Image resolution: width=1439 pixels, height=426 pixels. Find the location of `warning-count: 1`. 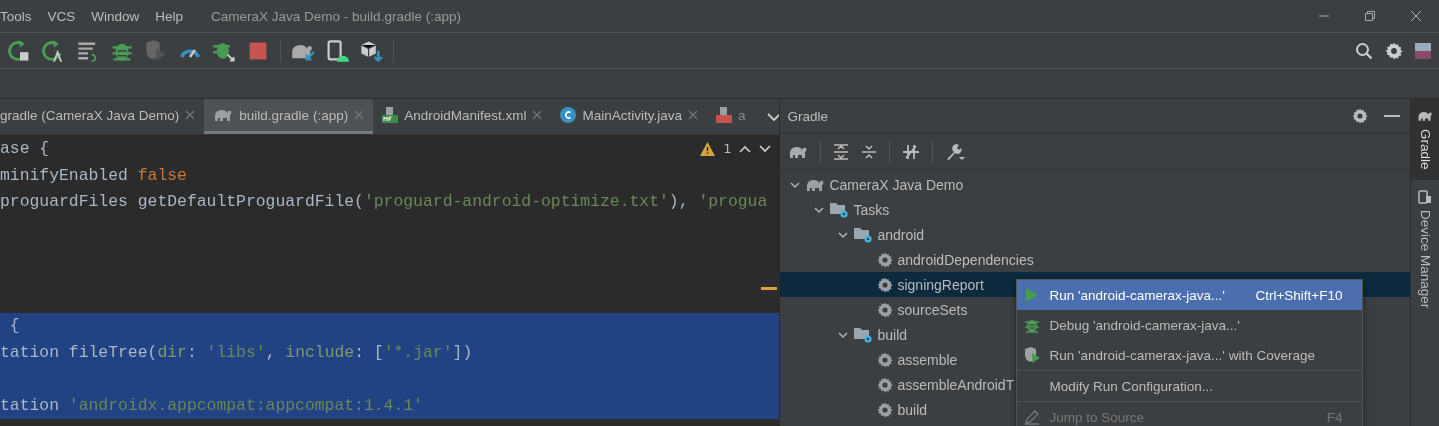

warning-count: 1 is located at coordinates (727, 148).